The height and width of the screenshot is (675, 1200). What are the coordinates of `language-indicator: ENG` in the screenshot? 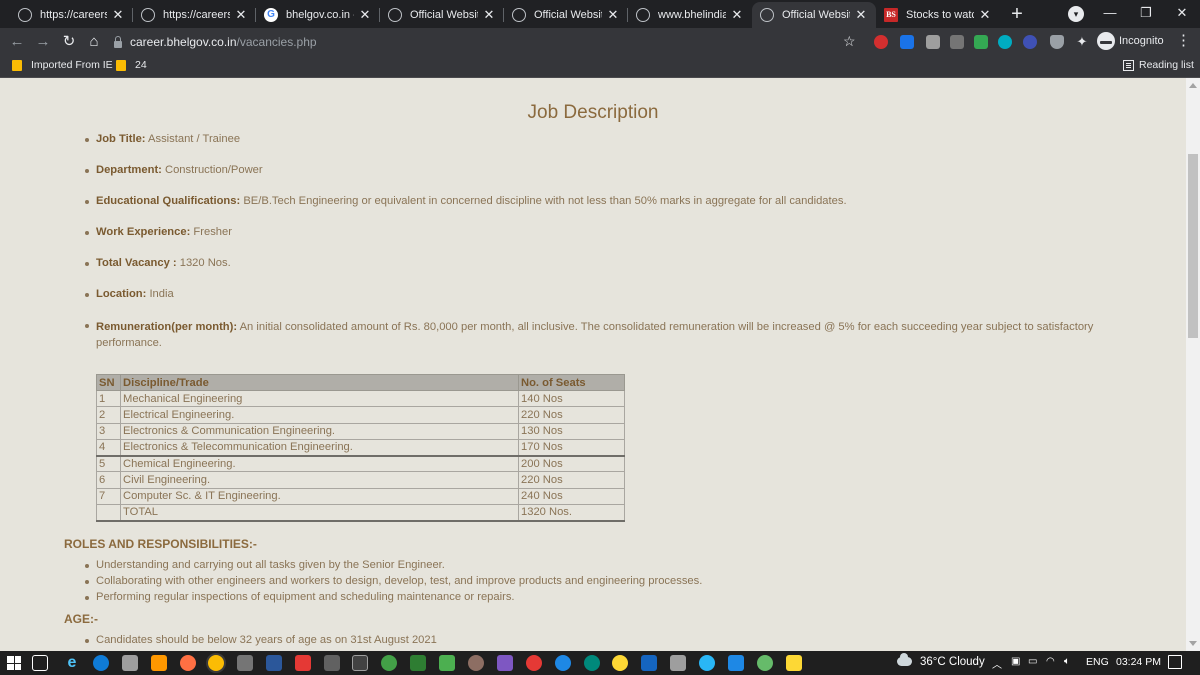 It's located at (1097, 662).